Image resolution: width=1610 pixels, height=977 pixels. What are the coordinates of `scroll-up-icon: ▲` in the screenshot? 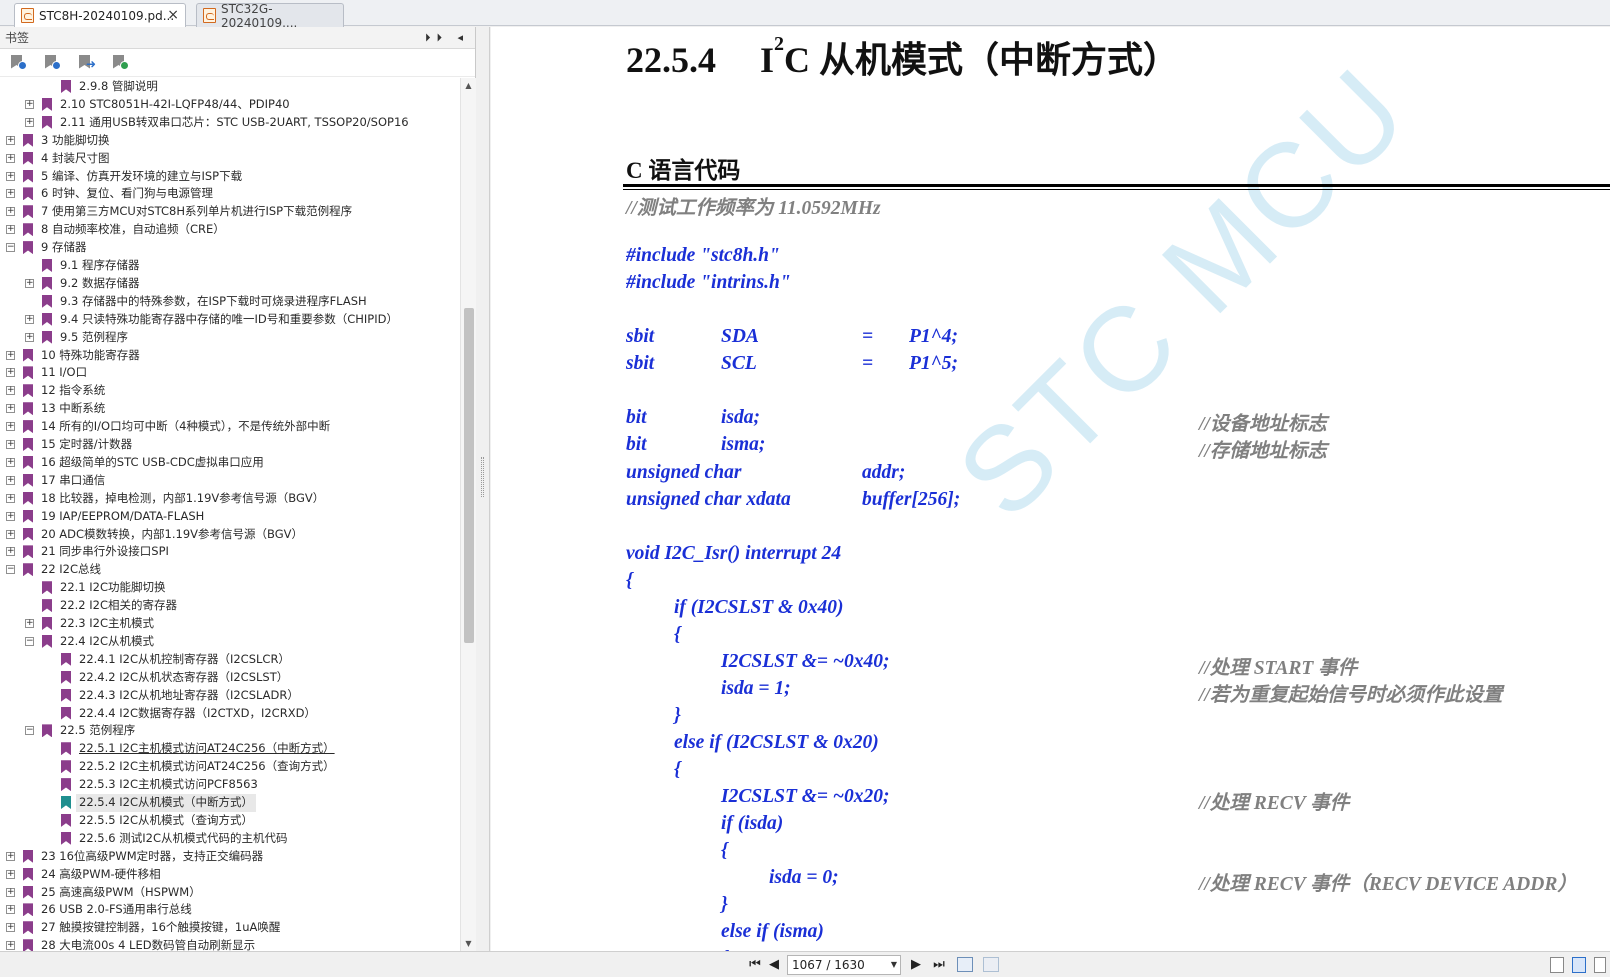 It's located at (468, 85).